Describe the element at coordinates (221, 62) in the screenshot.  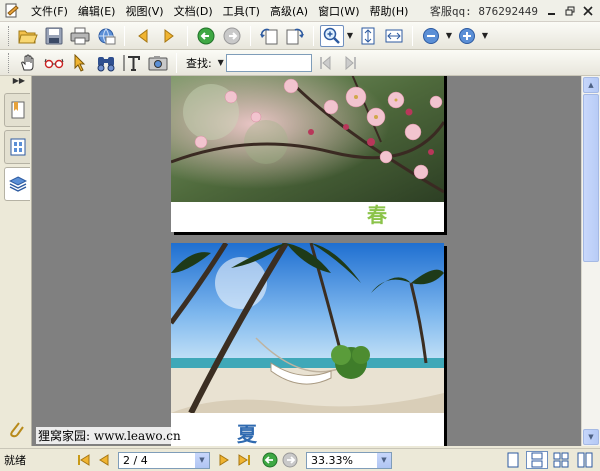
I see `find-options-dropdown-icon: ▼` at that location.